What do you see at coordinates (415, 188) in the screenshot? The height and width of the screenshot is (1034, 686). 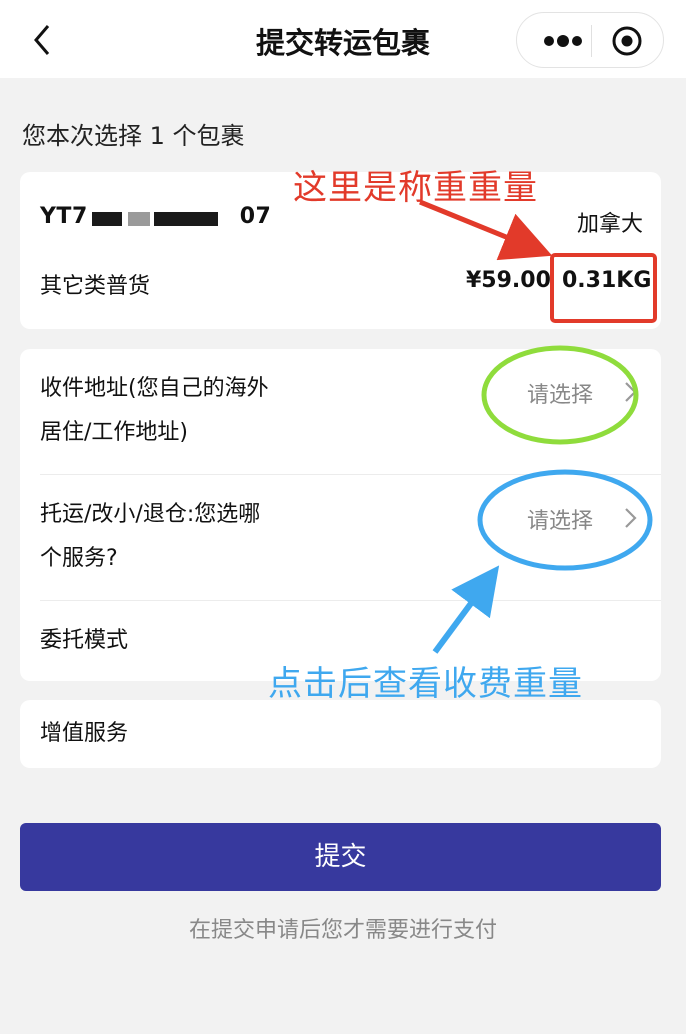 I see `annotation-weight-note: 这里是称重重量` at bounding box center [415, 188].